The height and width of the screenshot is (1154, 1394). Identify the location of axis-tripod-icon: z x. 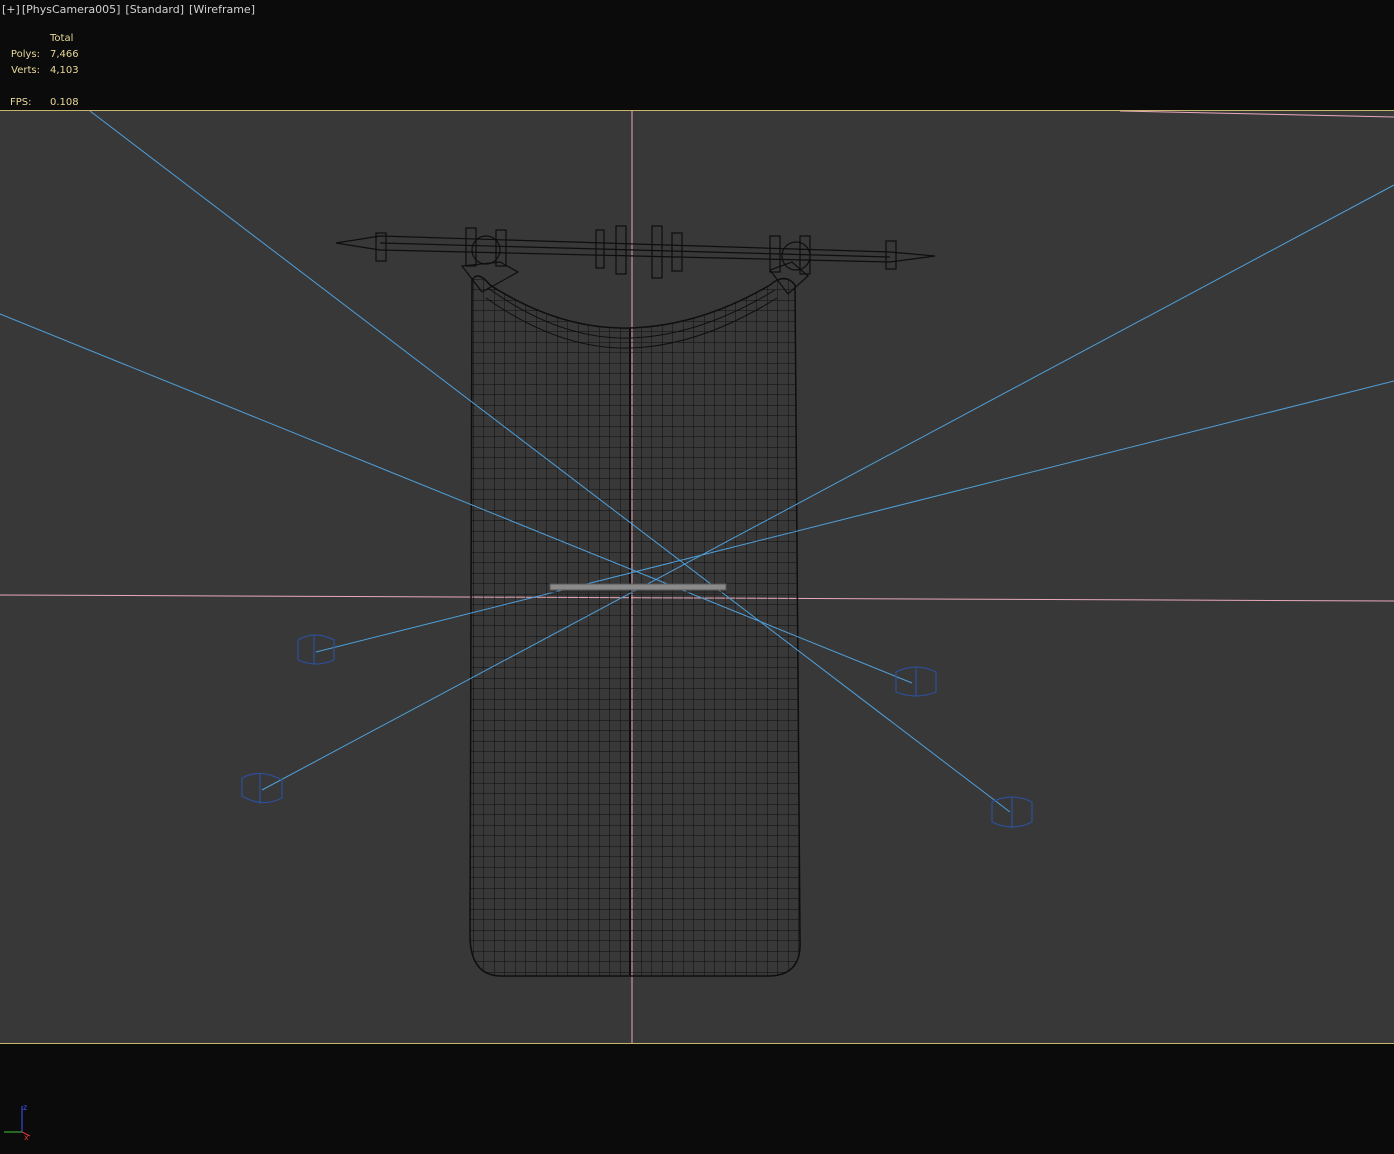
(17, 1122).